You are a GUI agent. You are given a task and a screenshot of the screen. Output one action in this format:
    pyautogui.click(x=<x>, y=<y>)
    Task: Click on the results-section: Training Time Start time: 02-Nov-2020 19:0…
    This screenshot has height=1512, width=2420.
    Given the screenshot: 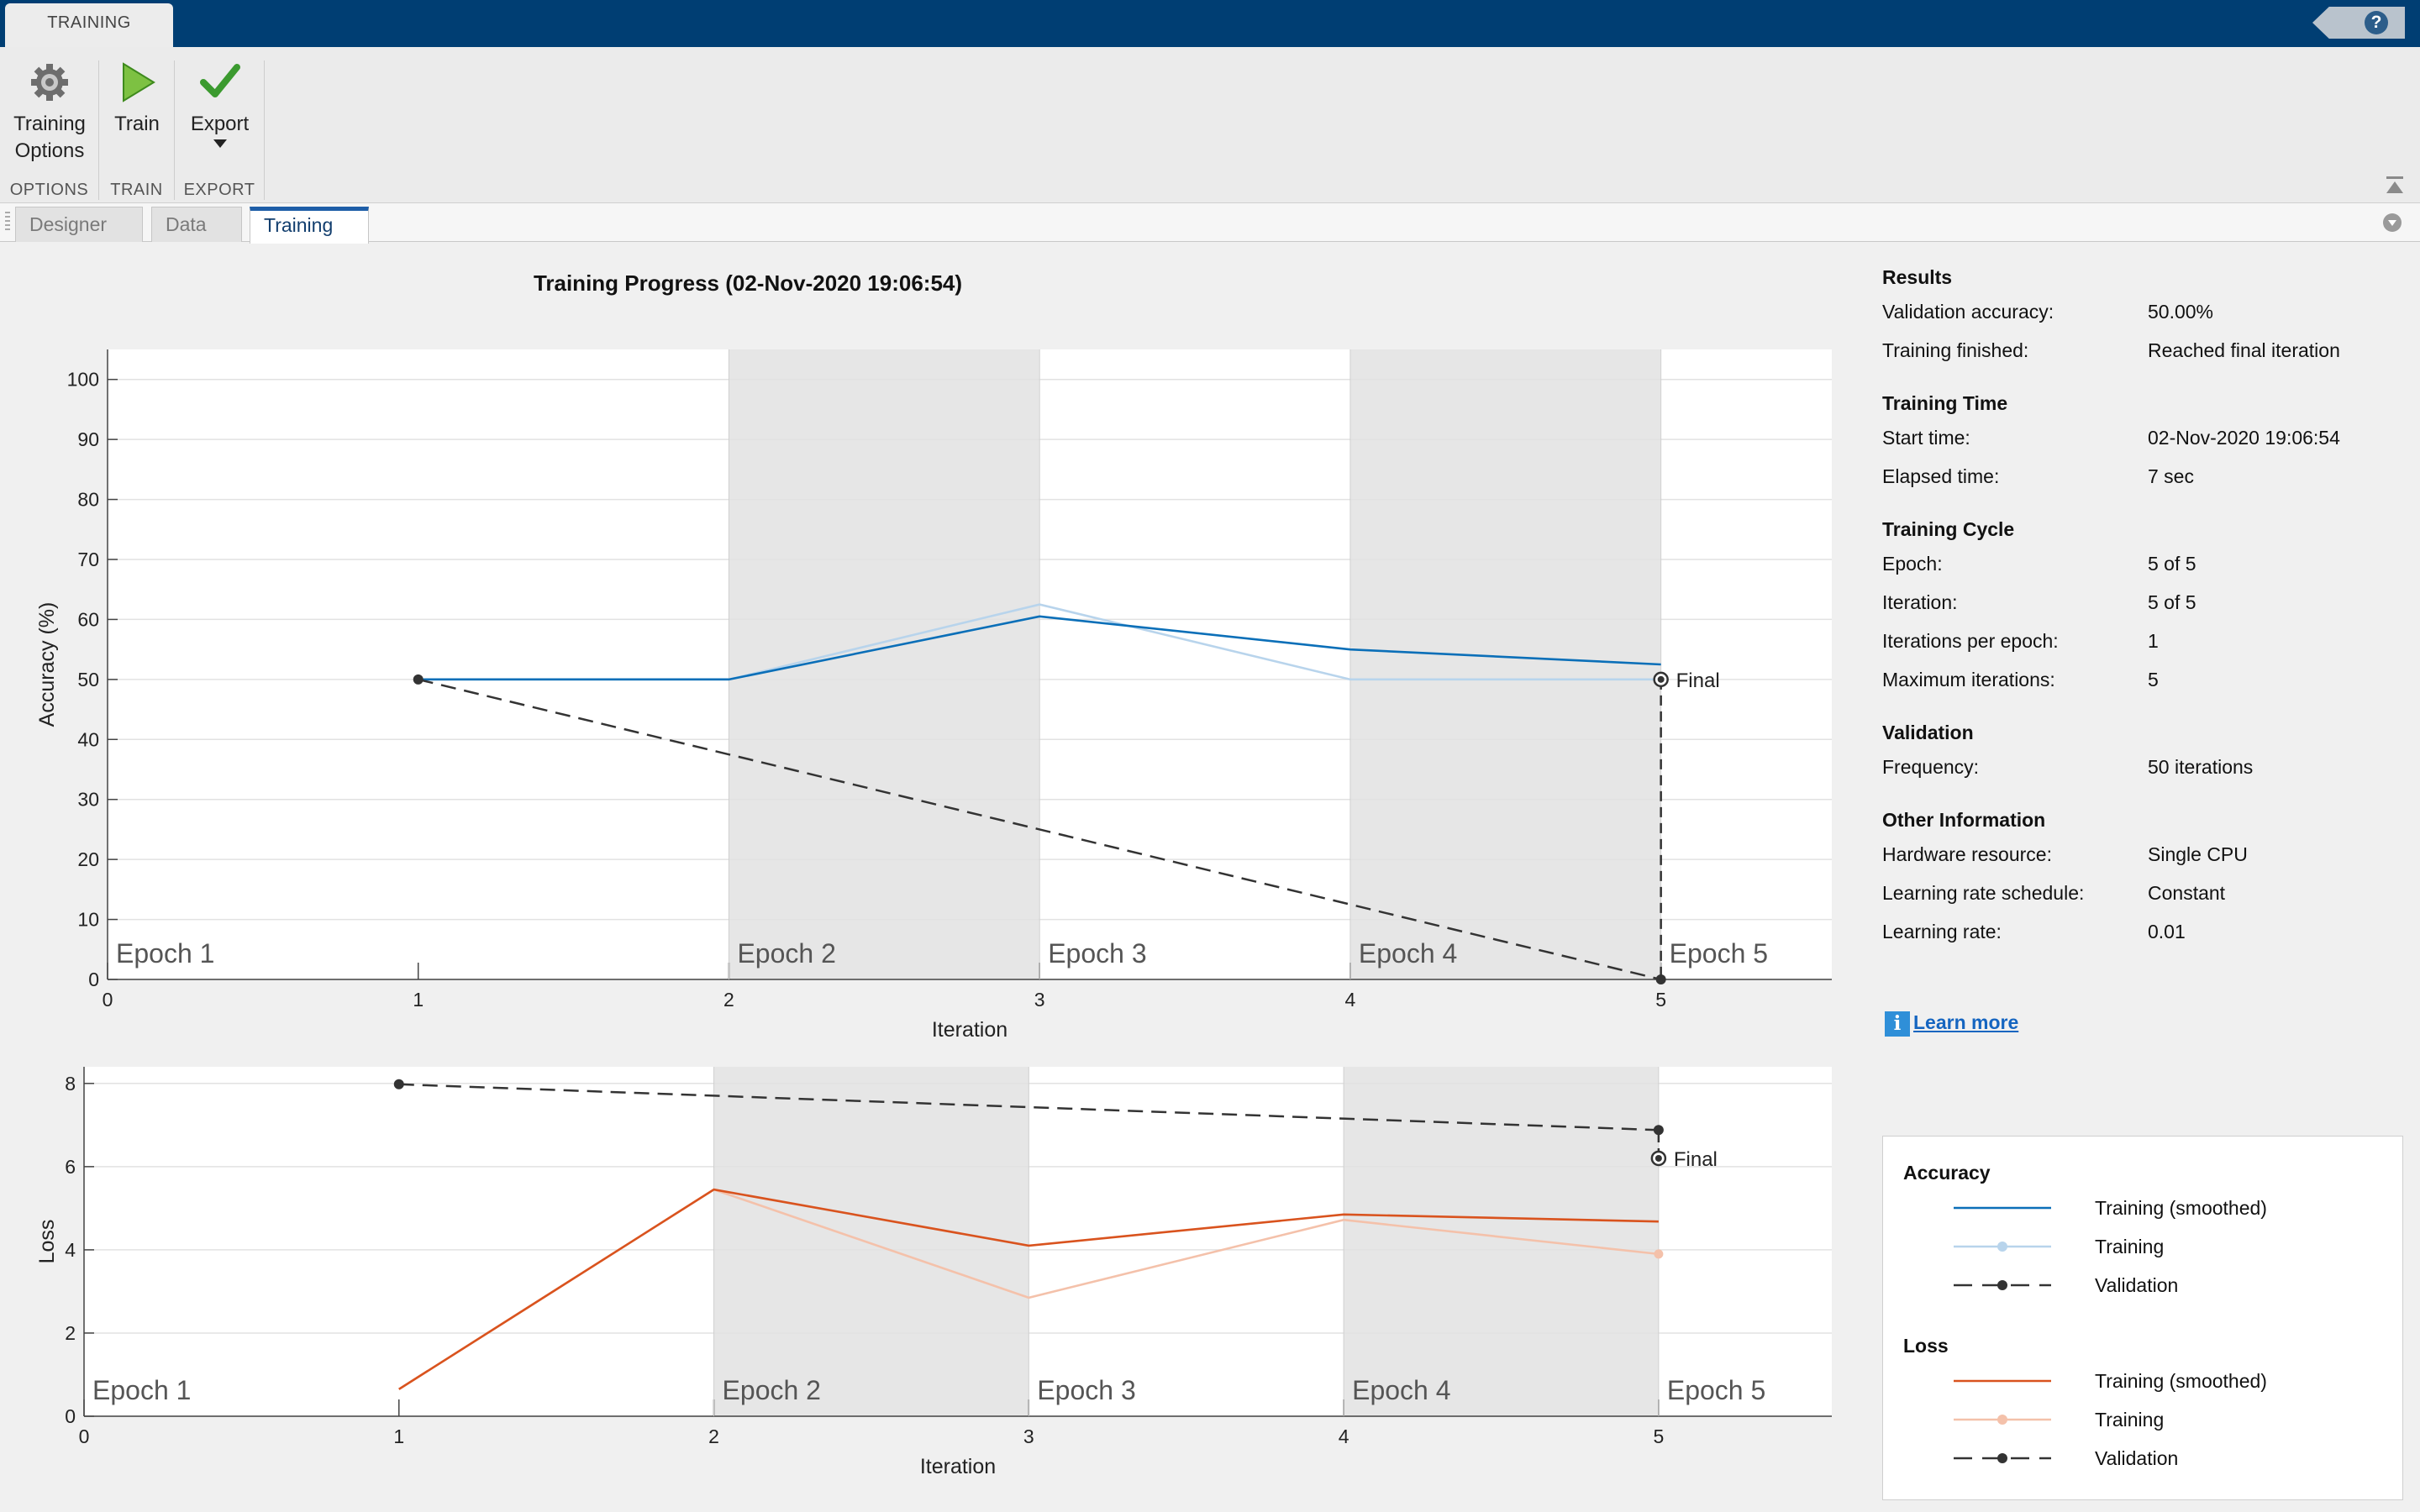 What is the action you would take?
    pyautogui.click(x=2143, y=442)
    